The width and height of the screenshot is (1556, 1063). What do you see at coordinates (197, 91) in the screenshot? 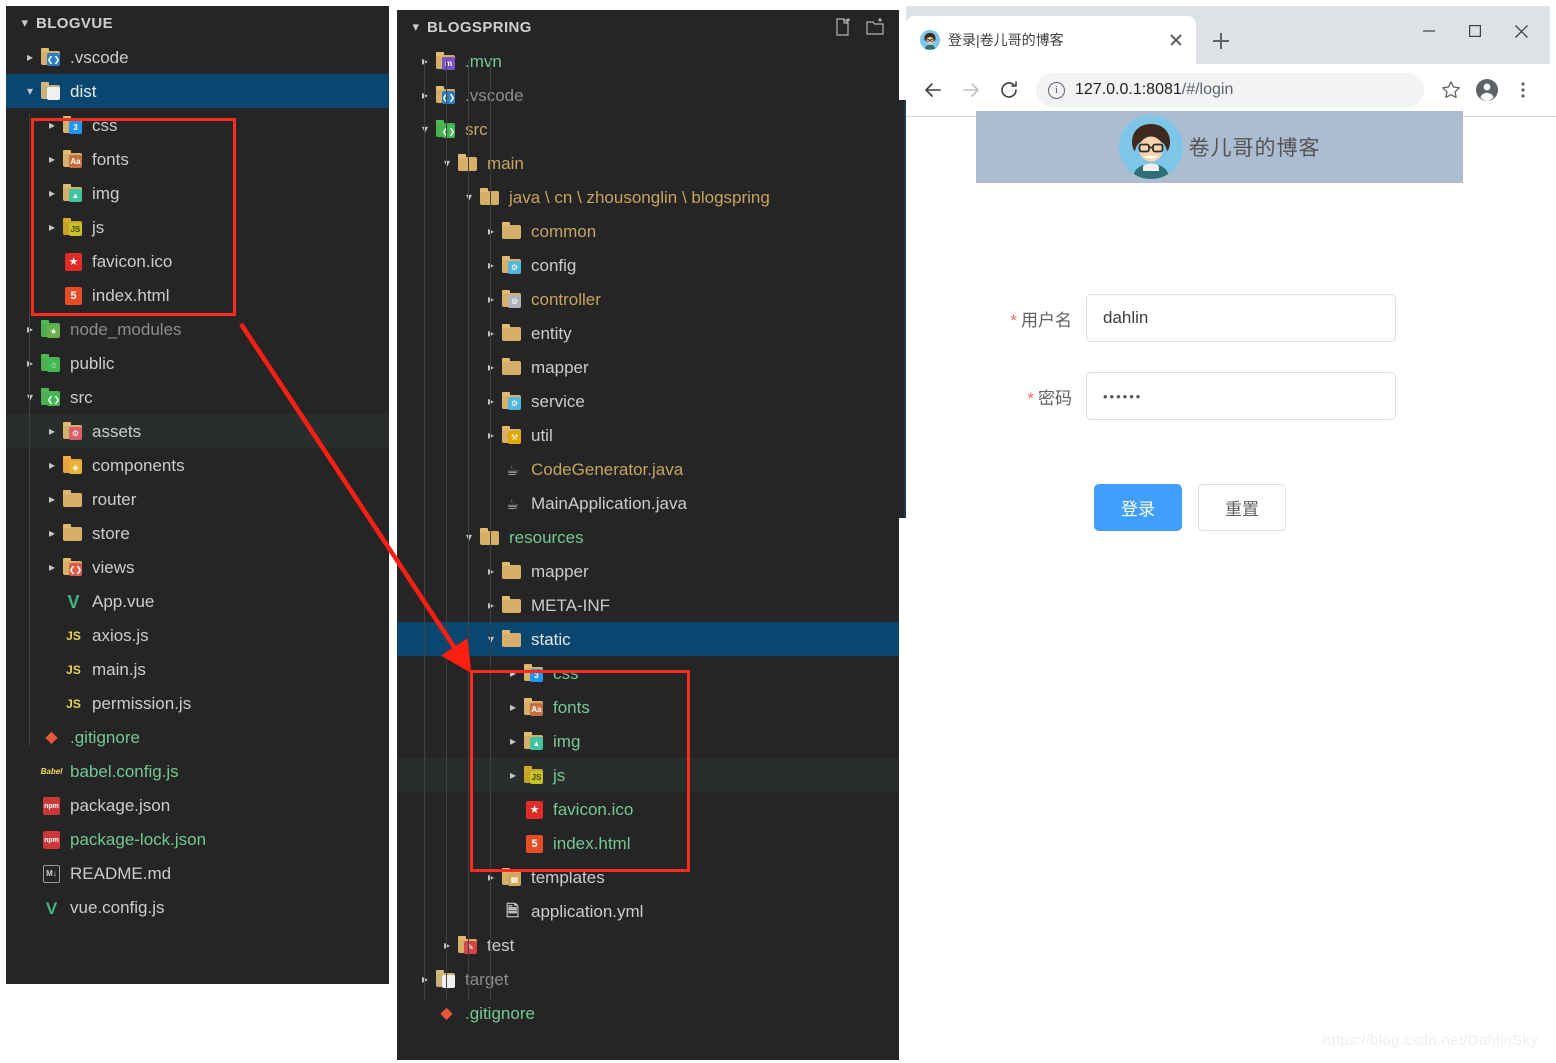
I see `tree-row-dist: ▾ dist` at bounding box center [197, 91].